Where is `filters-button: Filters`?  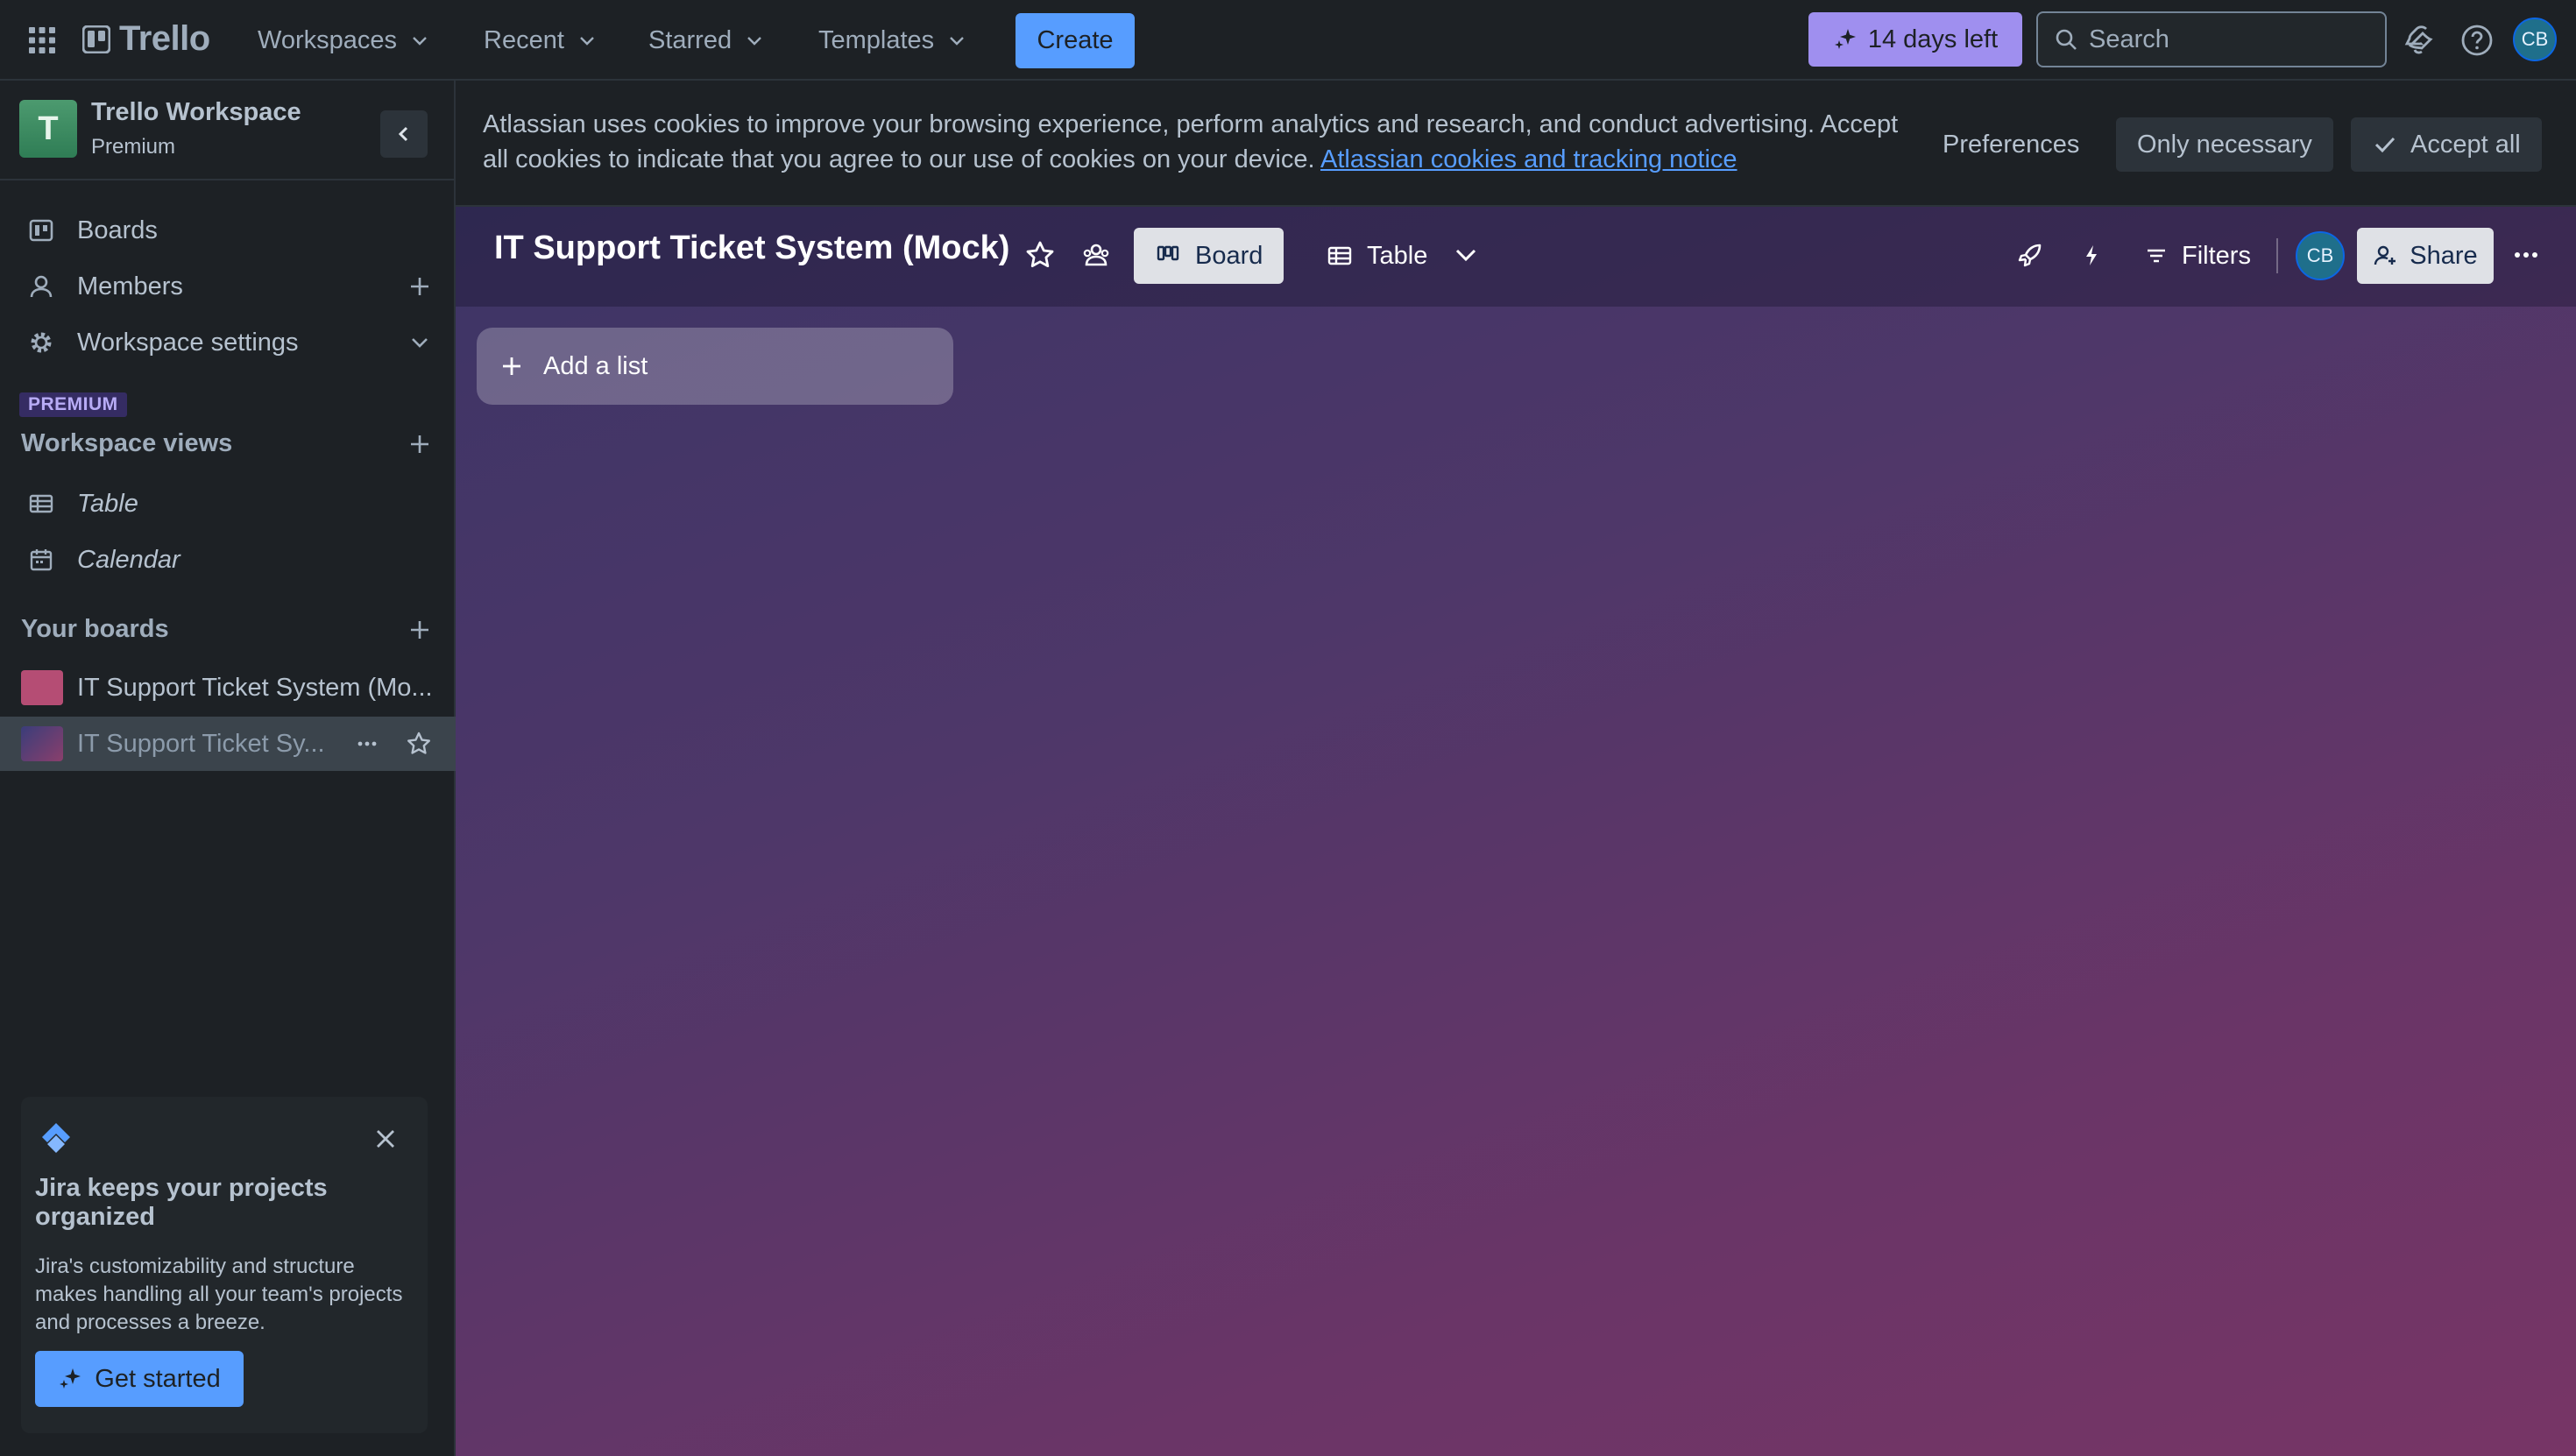
filters-button: Filters is located at coordinates (2197, 256).